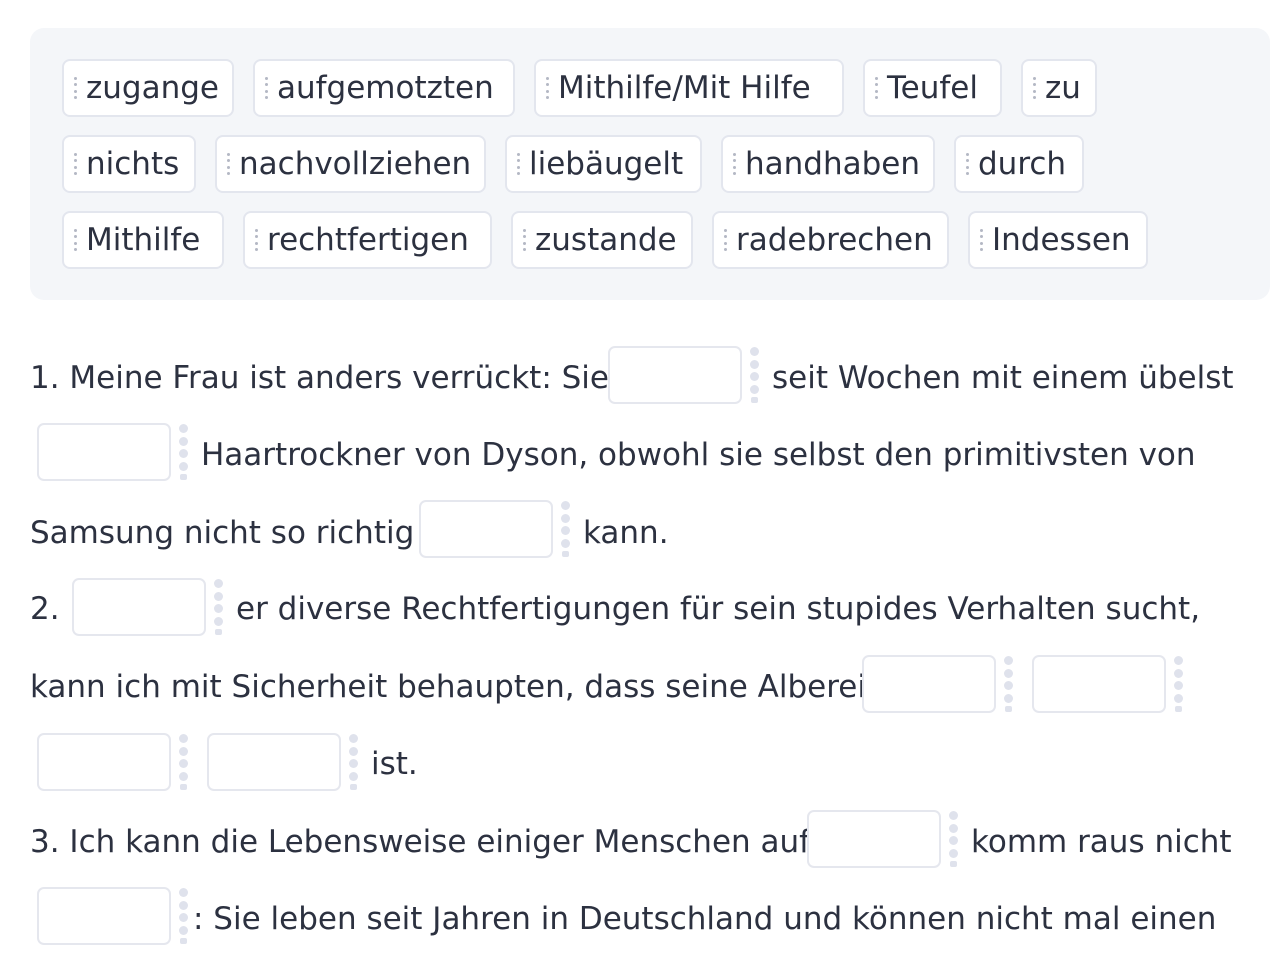  Describe the element at coordinates (355, 164) in the screenshot. I see `word-chip-label: nachvollziehen` at that location.